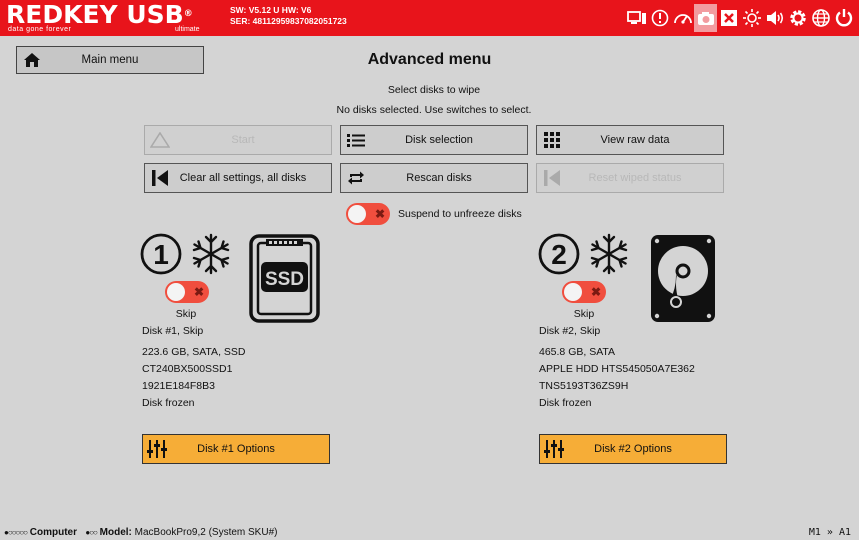 The image size is (859, 540). Describe the element at coordinates (40, 29) in the screenshot. I see `brand-tagline: data gone forever` at that location.